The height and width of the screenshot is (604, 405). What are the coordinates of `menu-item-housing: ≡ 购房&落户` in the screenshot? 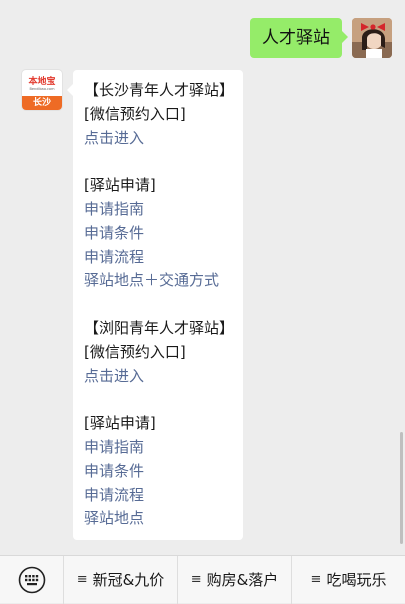 It's located at (235, 579).